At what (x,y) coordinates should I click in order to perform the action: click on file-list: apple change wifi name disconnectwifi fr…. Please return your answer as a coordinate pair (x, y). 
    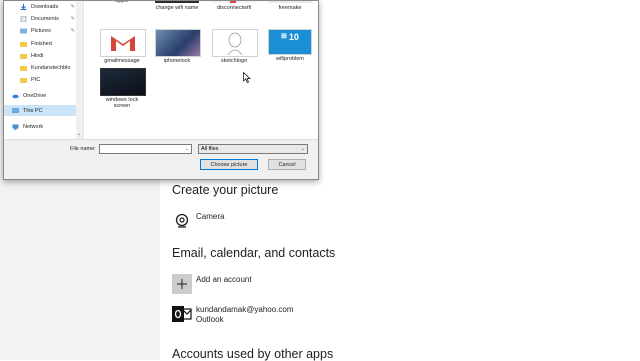
    Looking at the image, I should click on (200, 70).